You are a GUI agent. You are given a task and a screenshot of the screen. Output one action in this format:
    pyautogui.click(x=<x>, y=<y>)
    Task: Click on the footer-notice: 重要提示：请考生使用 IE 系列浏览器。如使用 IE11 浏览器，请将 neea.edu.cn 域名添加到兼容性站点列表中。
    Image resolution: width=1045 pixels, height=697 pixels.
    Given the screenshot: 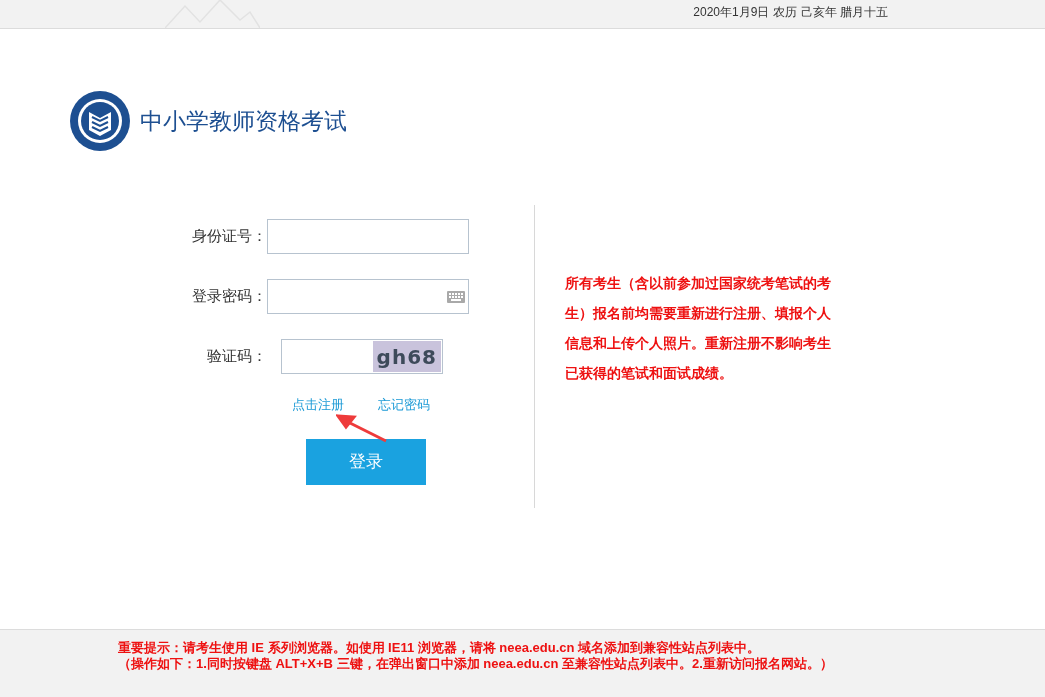 What is the action you would take?
    pyautogui.click(x=440, y=648)
    